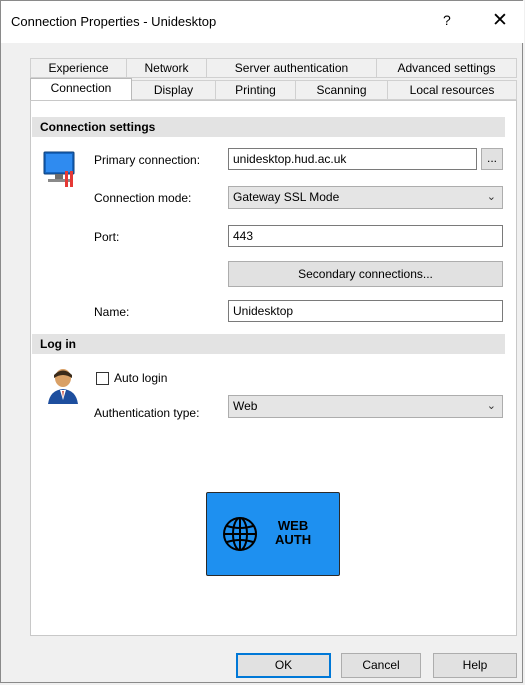 The height and width of the screenshot is (685, 525). Describe the element at coordinates (262, 22) in the screenshot. I see `title-bar: Connection Properties - Unidesktop ? ✕` at that location.